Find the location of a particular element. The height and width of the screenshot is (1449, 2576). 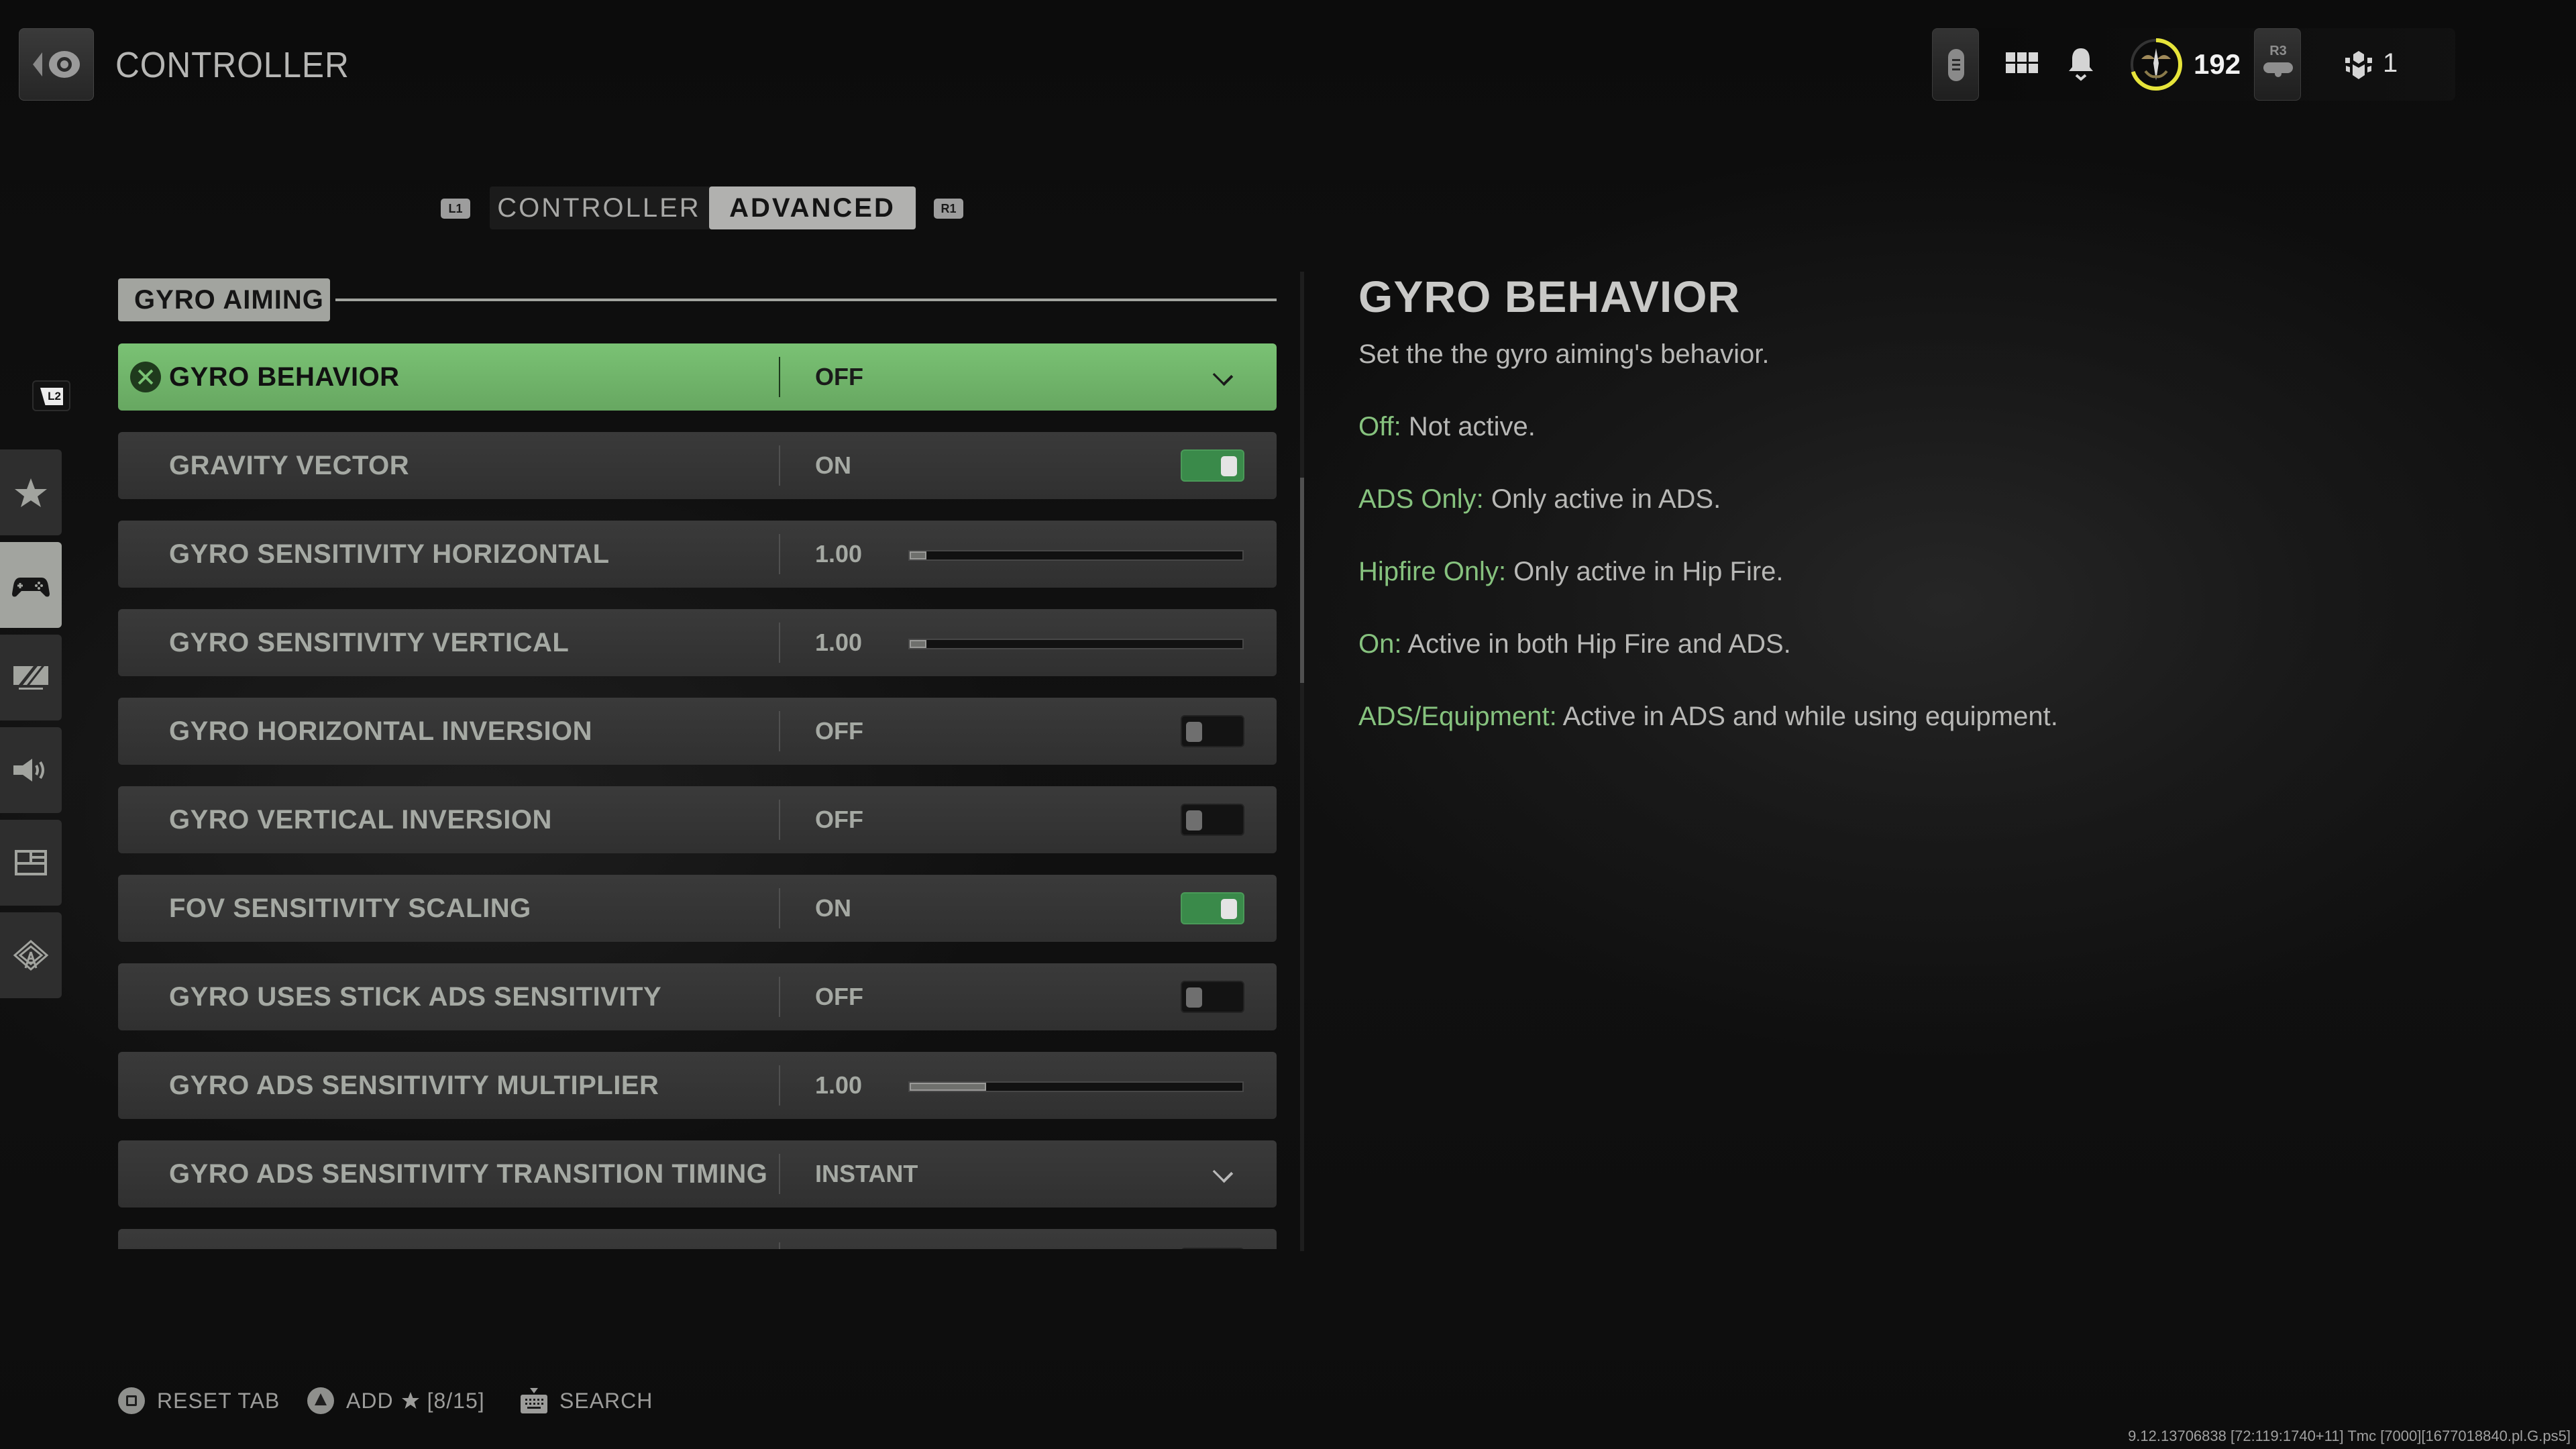

r3-button: R3 is located at coordinates (2277, 64).